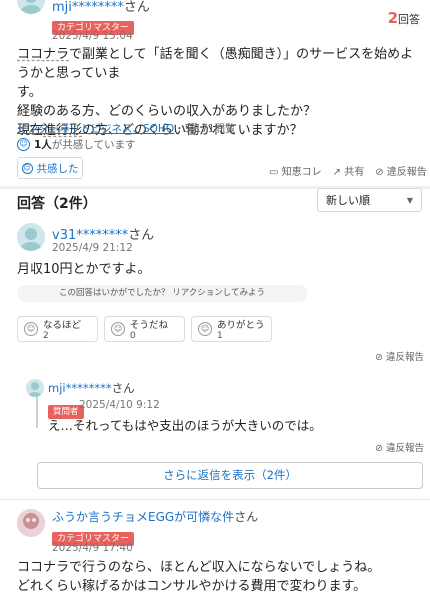 This screenshot has height=600, width=430. What do you see at coordinates (231, 329) in the screenshot?
I see `reaction-arigatou: ☺ ありがとう 1` at bounding box center [231, 329].